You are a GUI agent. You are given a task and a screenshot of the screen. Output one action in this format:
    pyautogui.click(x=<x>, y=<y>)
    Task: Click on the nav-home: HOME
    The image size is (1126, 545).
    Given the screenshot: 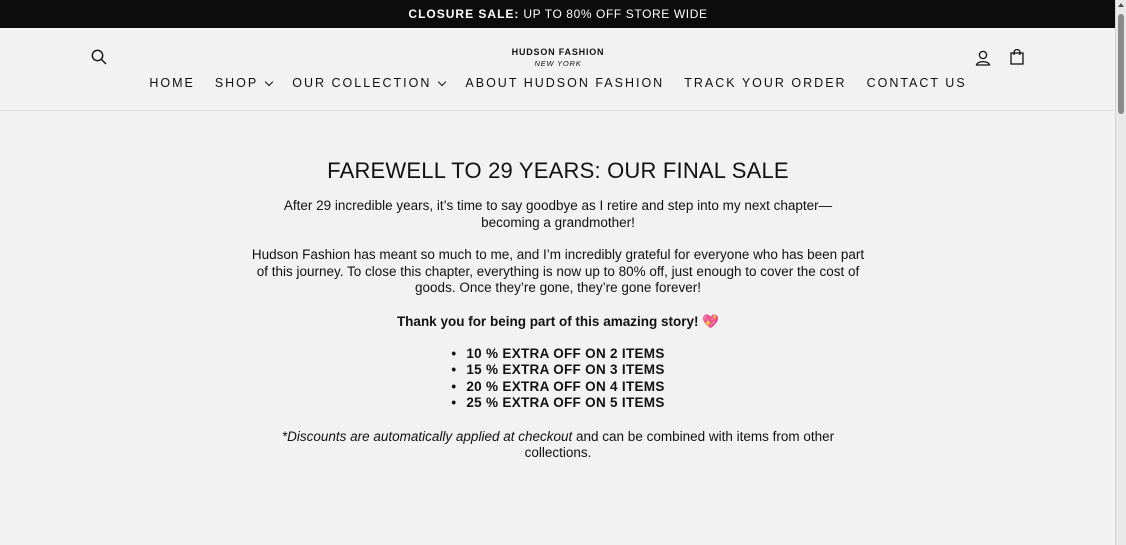 What is the action you would take?
    pyautogui.click(x=172, y=83)
    